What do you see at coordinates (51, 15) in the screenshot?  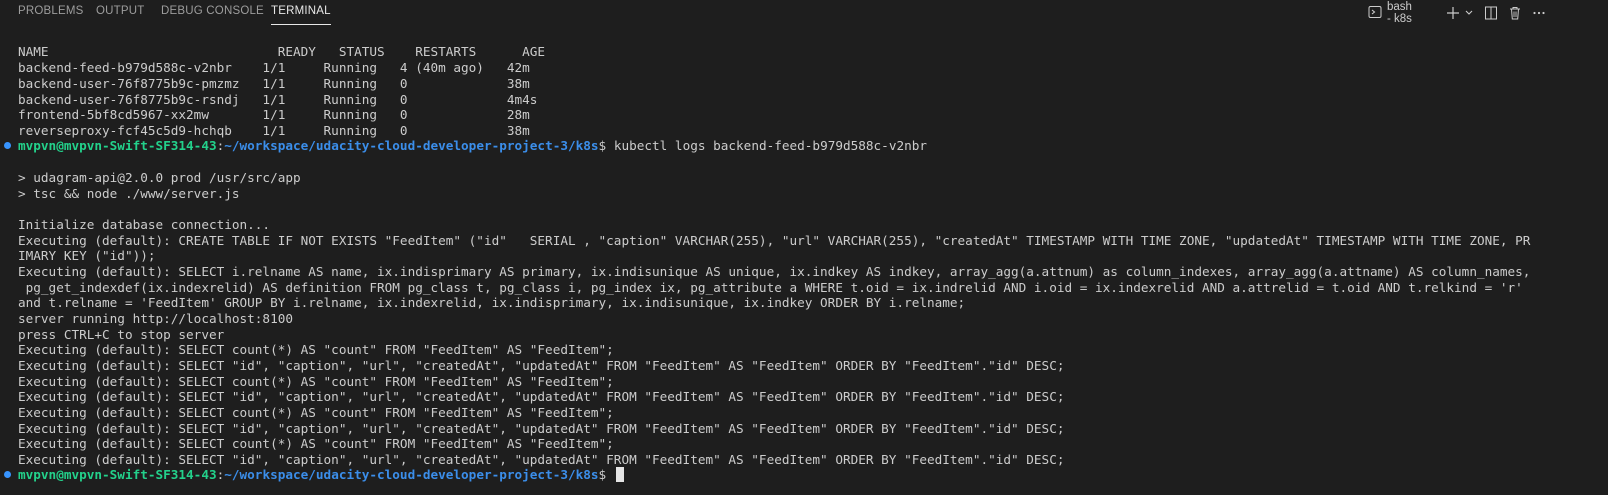 I see `tab-problems: PROBLEMS` at bounding box center [51, 15].